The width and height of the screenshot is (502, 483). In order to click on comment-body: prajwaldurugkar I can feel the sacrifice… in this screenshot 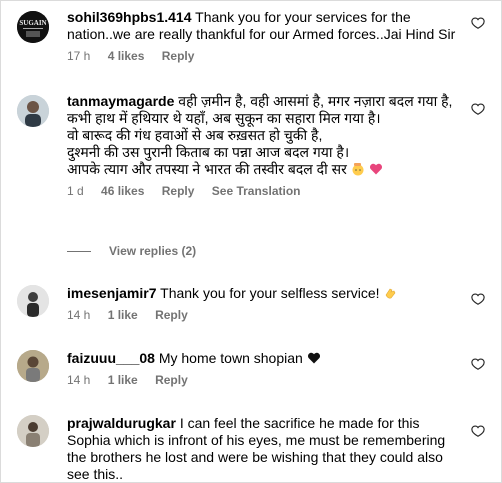, I will do `click(263, 448)`.